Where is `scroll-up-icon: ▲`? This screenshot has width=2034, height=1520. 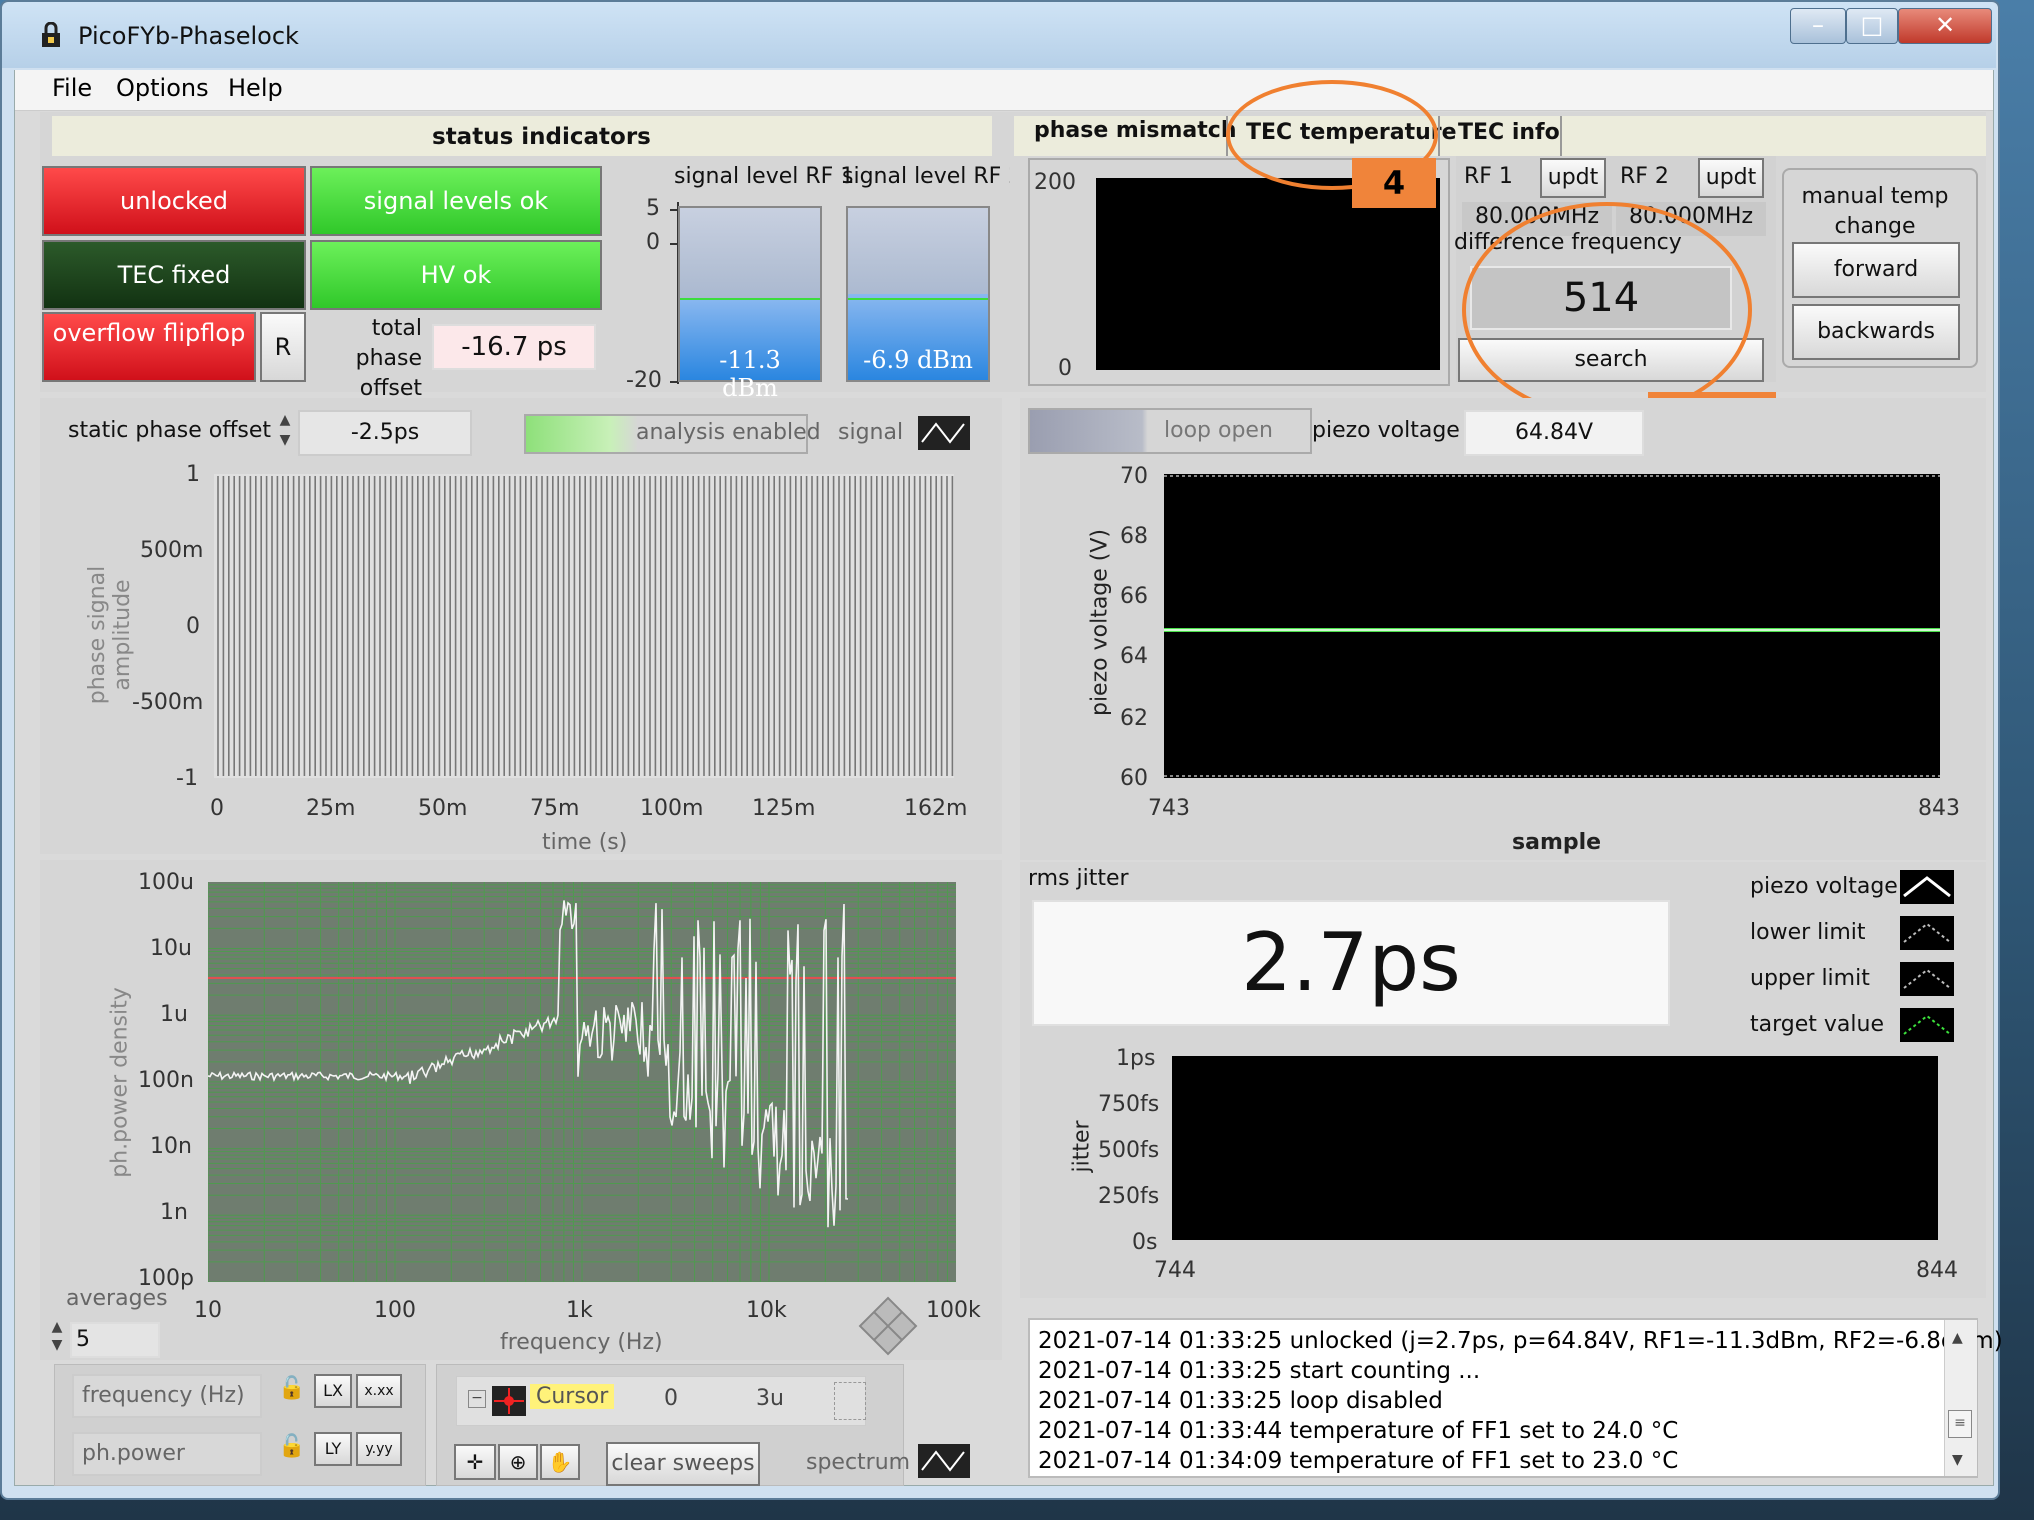
scroll-up-icon: ▲ is located at coordinates (1957, 1338).